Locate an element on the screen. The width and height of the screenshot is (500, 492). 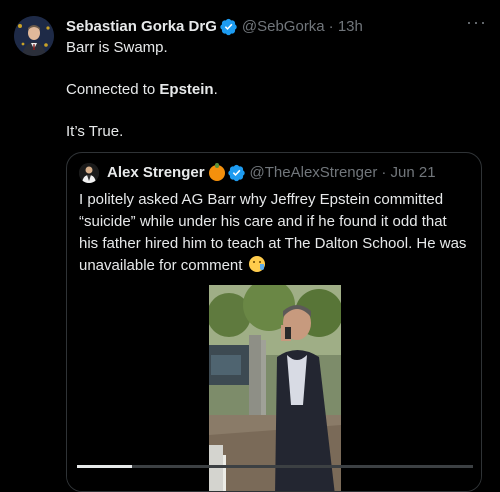
crying-face-emoji-icon is located at coordinates (256, 264).